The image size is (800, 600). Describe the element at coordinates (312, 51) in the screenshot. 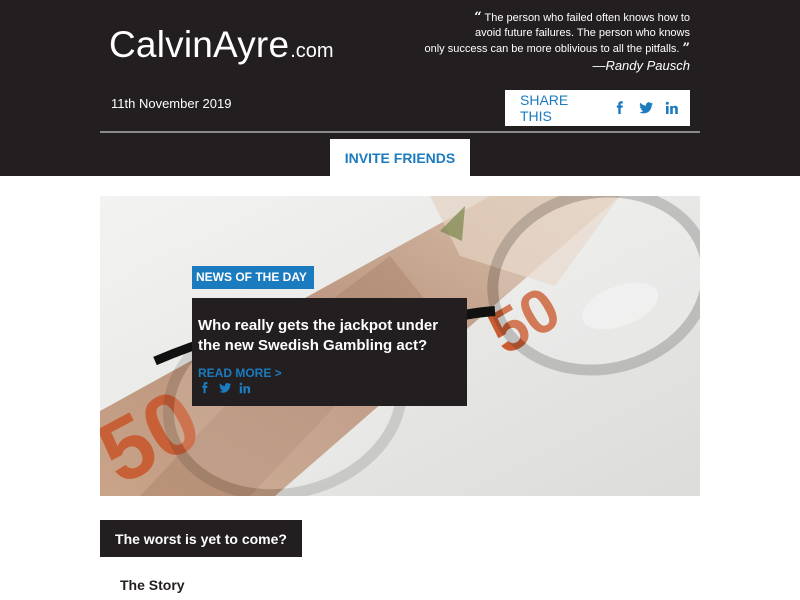

I see `logo-tld: .com` at that location.